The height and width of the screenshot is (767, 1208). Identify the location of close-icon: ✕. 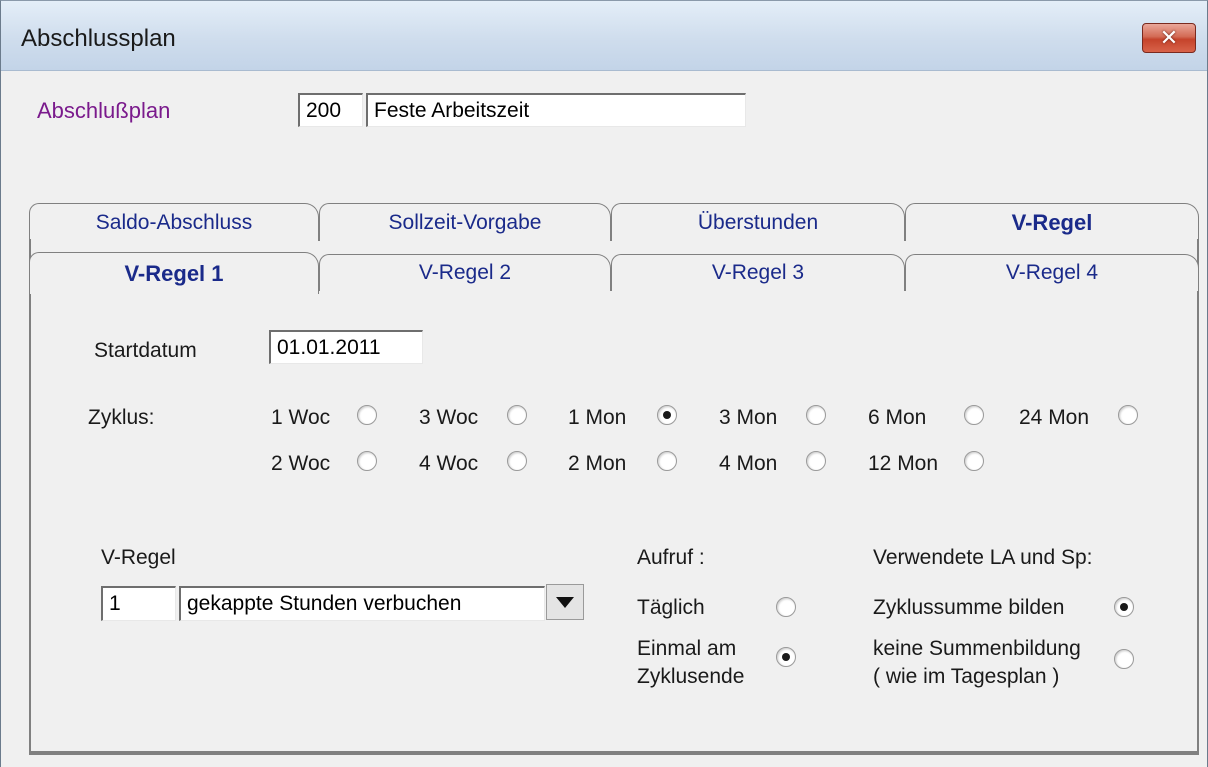
(1169, 38).